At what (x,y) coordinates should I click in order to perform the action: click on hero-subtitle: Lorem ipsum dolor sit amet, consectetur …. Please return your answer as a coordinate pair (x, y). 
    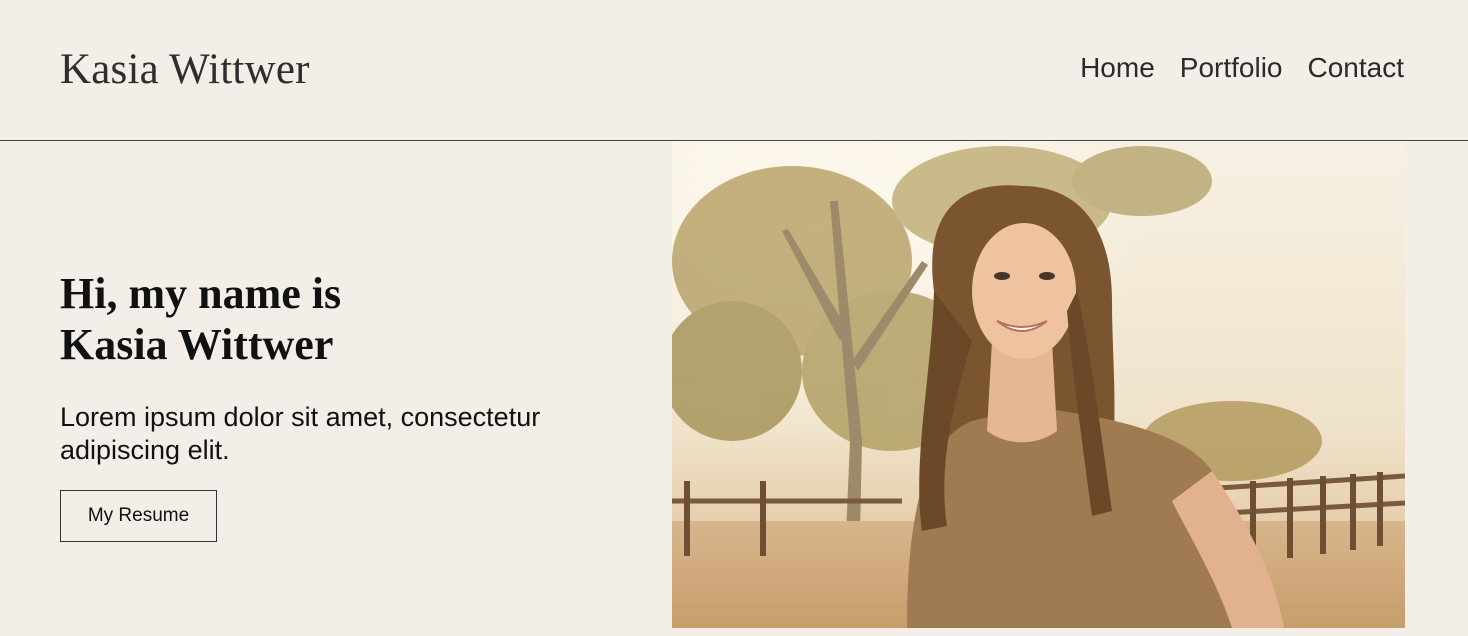
    Looking at the image, I should click on (300, 433).